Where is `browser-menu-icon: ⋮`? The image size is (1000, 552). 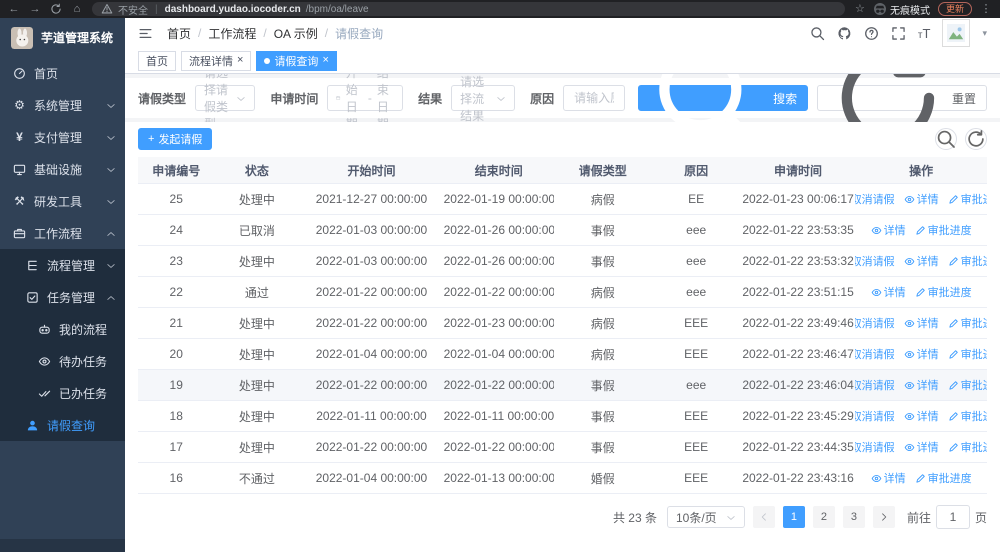 browser-menu-icon: ⋮ is located at coordinates (986, 9).